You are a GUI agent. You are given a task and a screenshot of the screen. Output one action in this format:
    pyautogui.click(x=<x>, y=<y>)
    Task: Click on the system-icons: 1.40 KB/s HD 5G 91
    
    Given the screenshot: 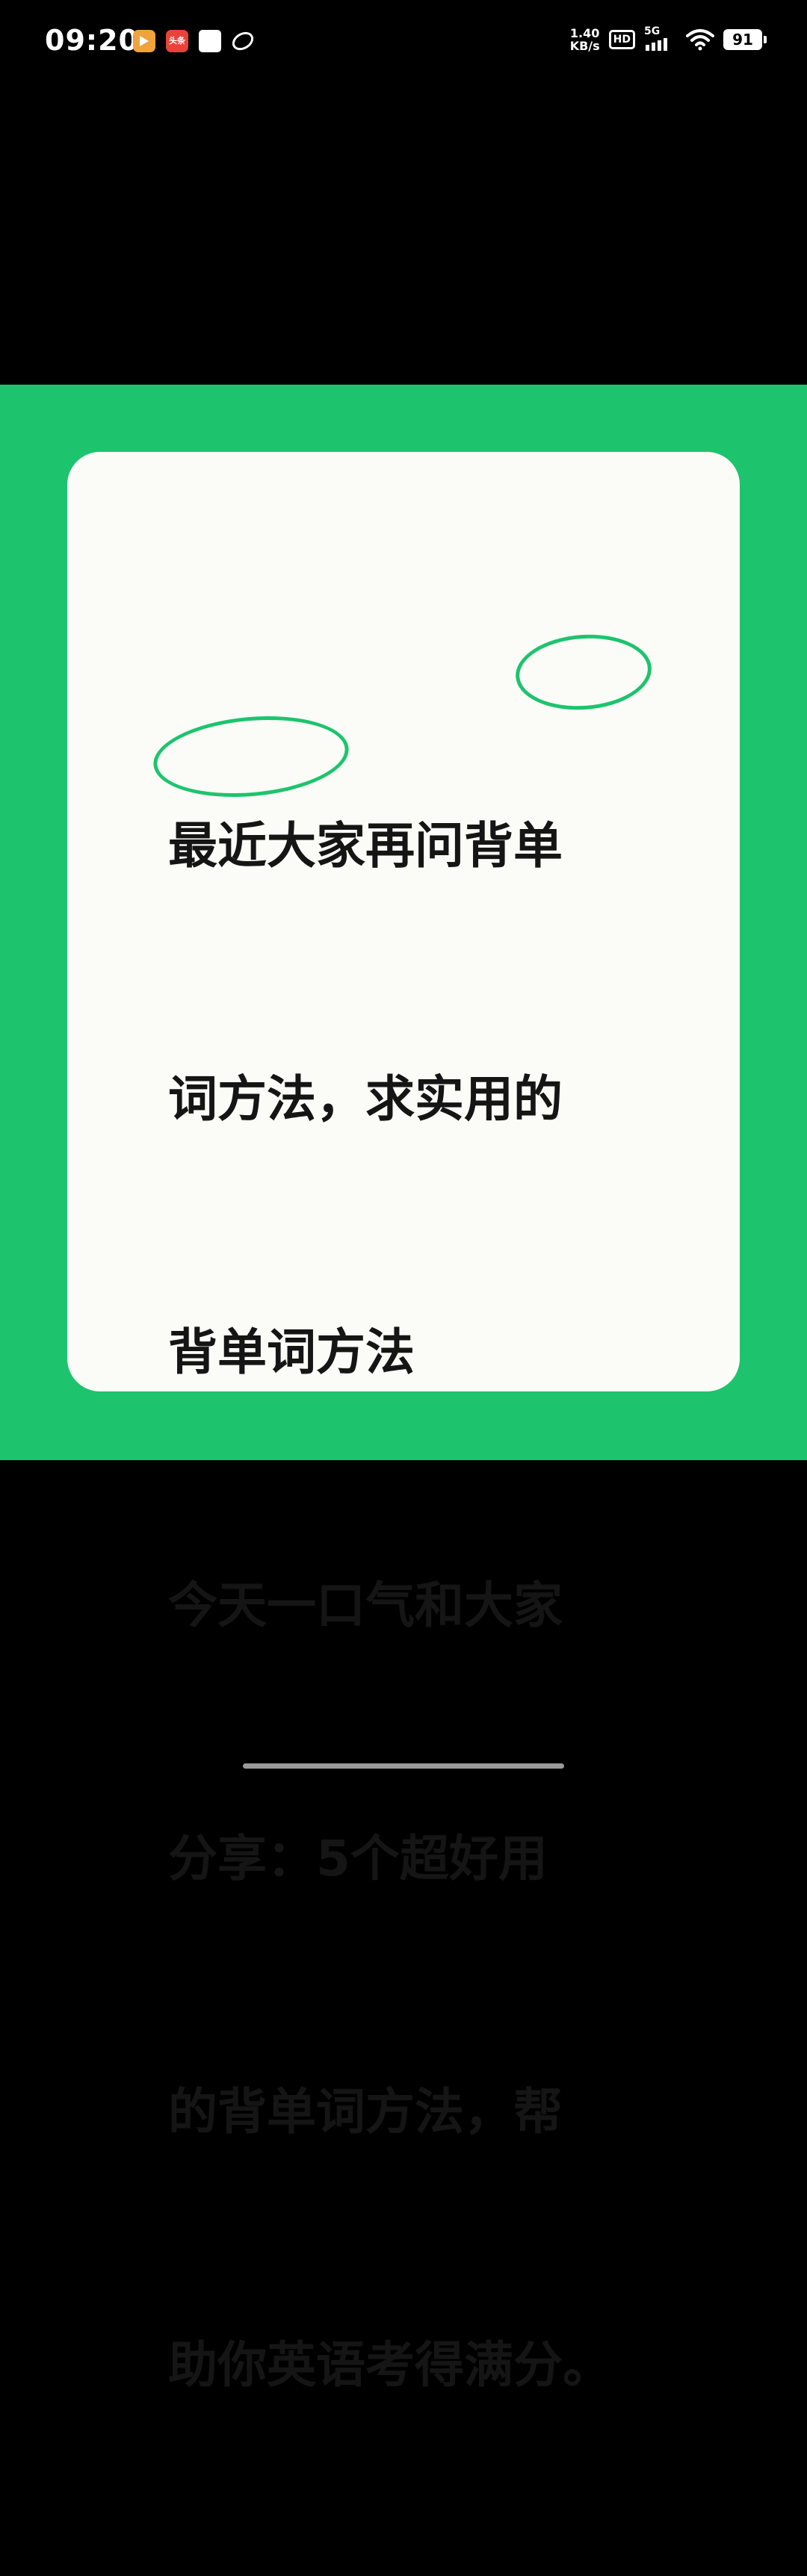 What is the action you would take?
    pyautogui.click(x=669, y=38)
    